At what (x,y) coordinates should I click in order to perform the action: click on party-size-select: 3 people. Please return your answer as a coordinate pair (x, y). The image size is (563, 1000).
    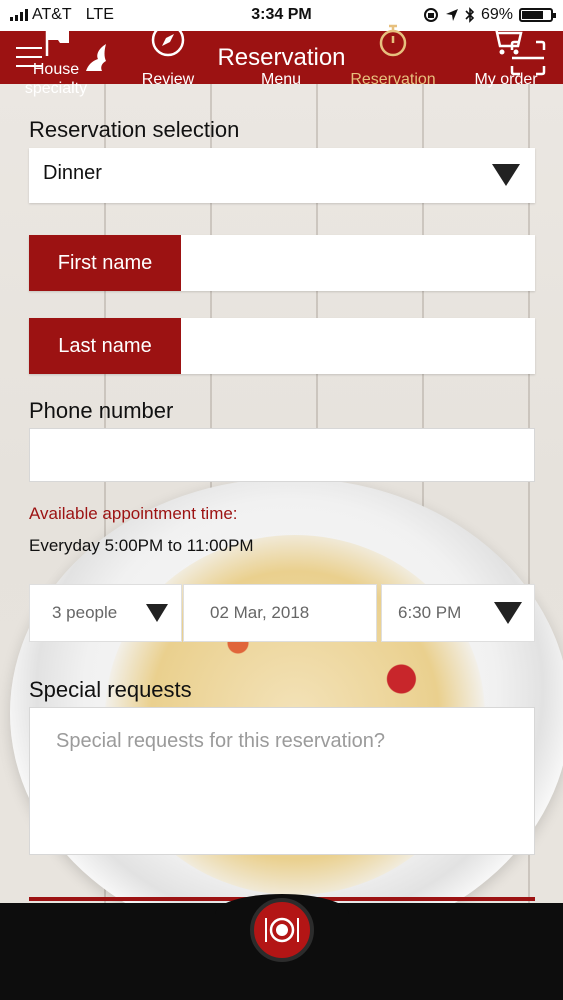
    Looking at the image, I should click on (105, 613).